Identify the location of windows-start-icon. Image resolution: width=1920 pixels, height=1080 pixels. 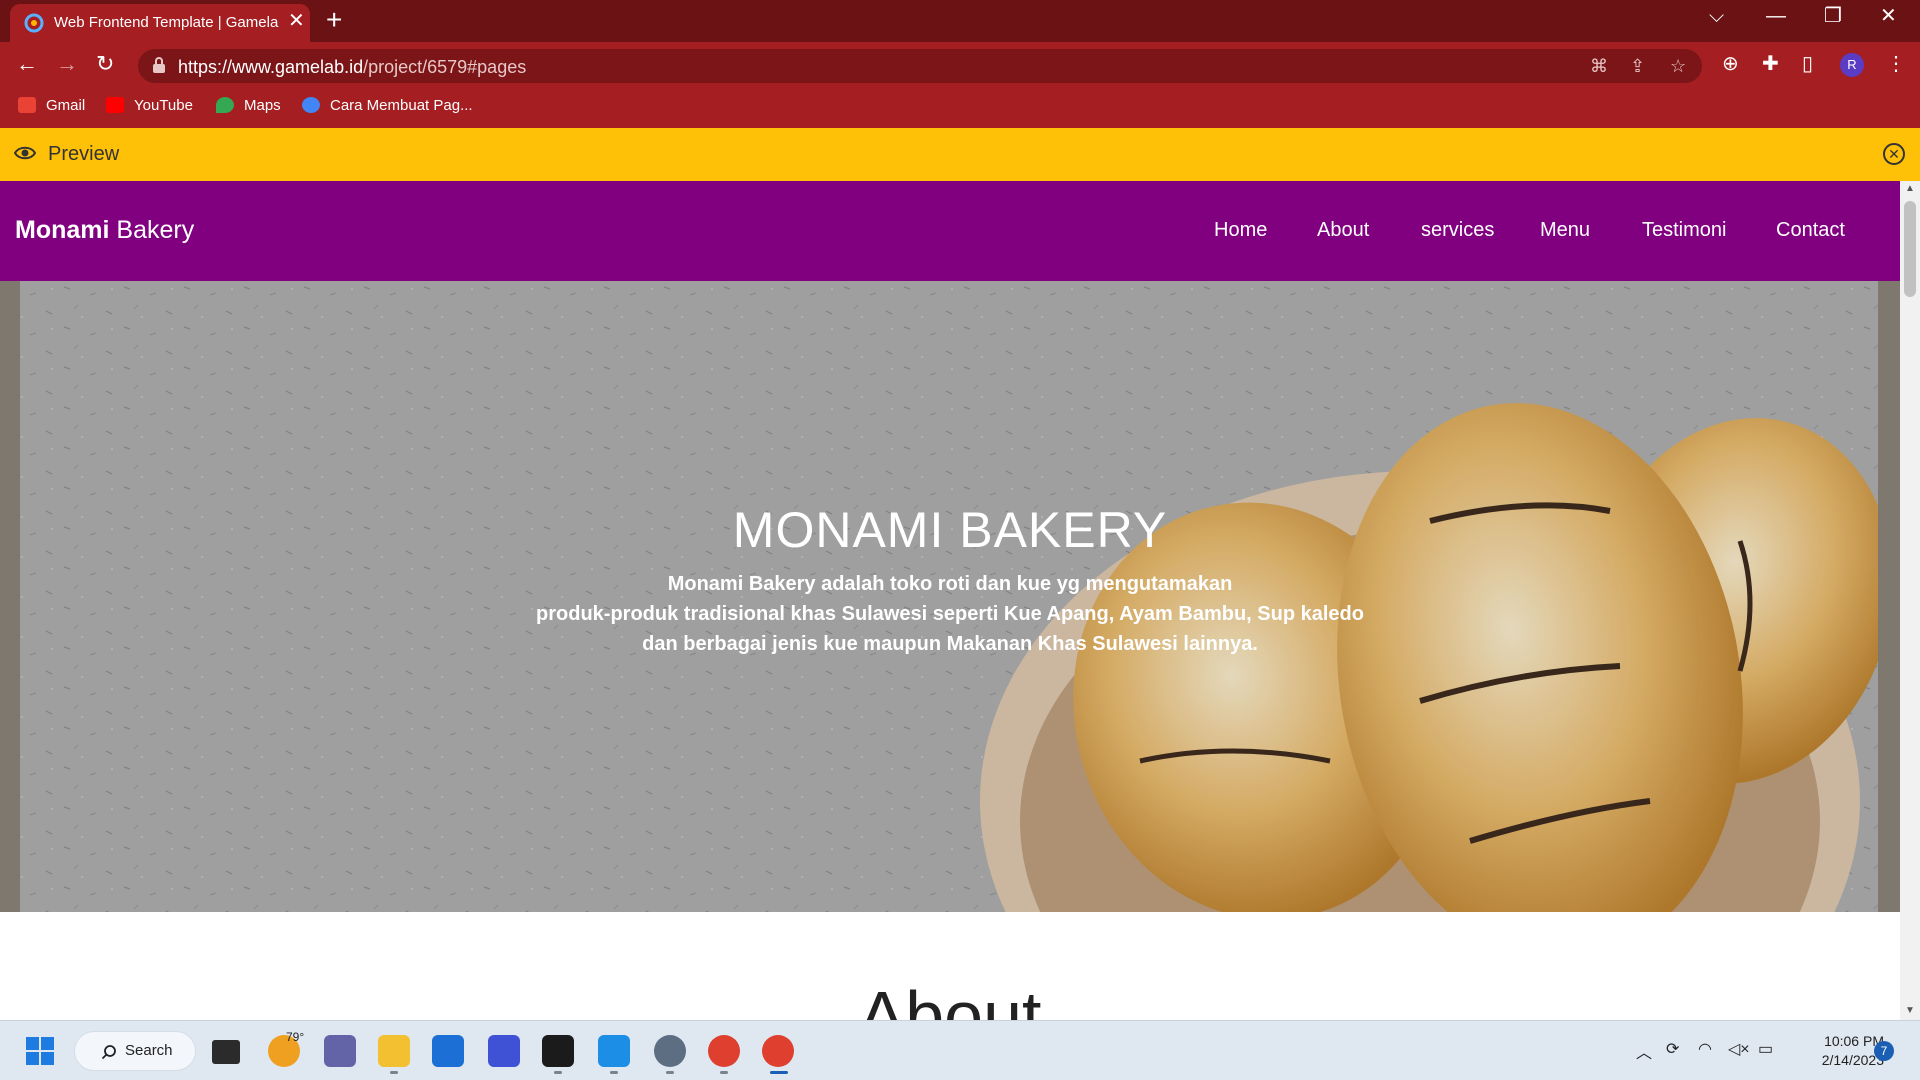
(40, 1051).